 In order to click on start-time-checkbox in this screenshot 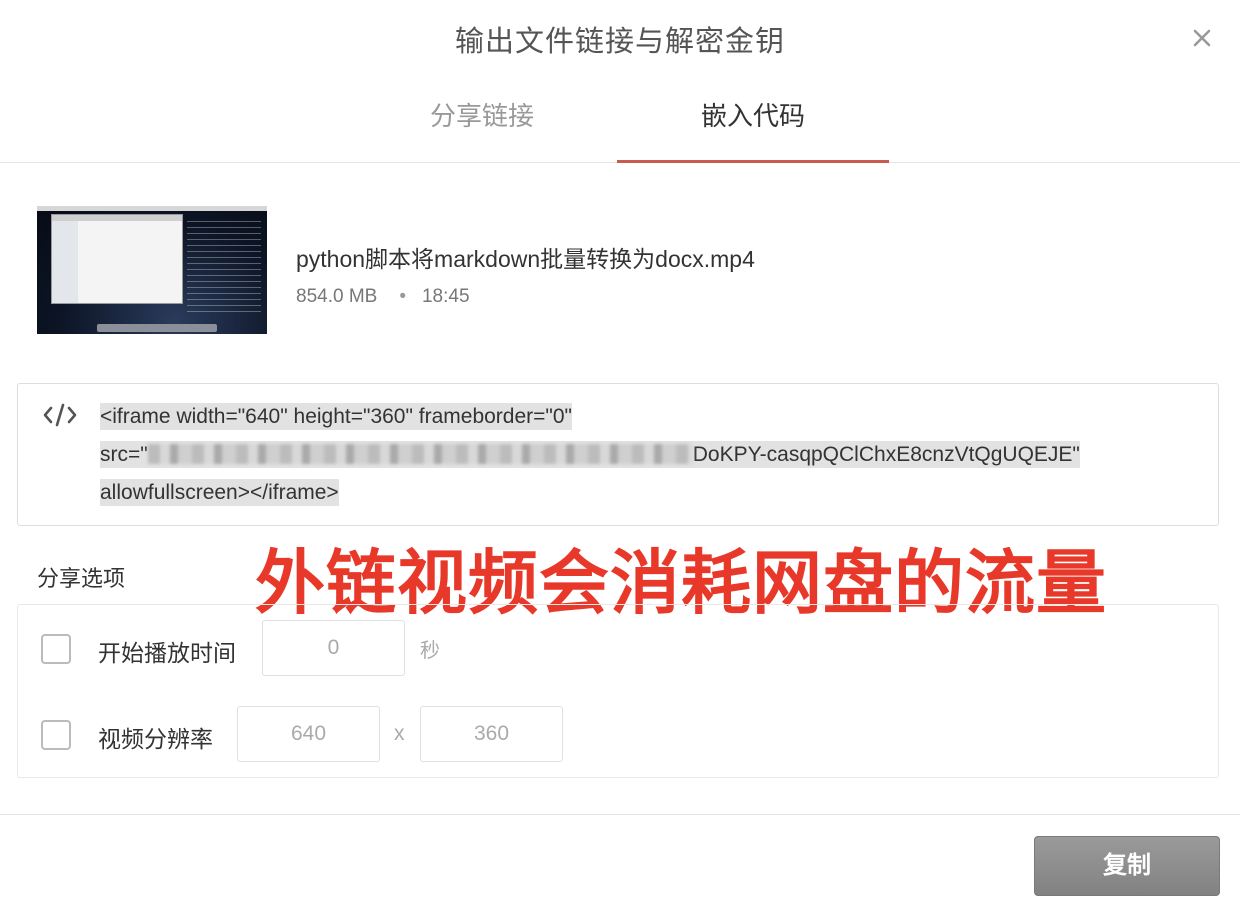, I will do `click(56, 649)`.